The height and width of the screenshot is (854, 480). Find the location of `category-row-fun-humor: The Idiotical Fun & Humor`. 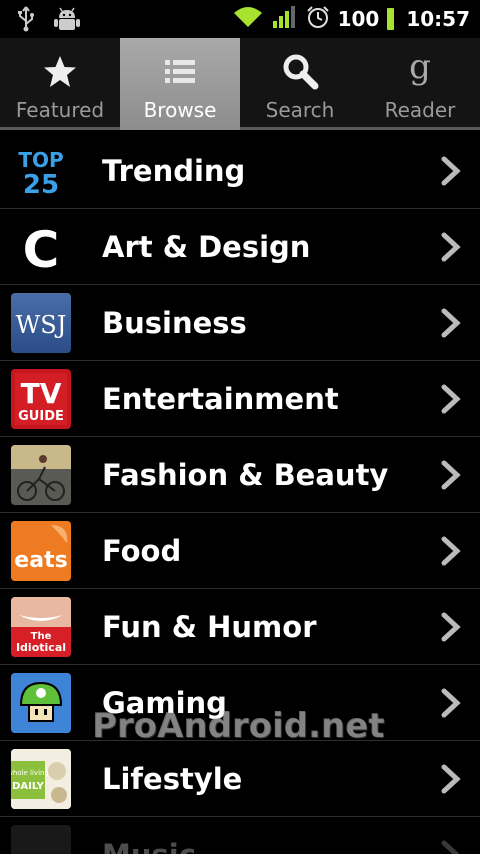

category-row-fun-humor: The Idiotical Fun & Humor is located at coordinates (240, 627).